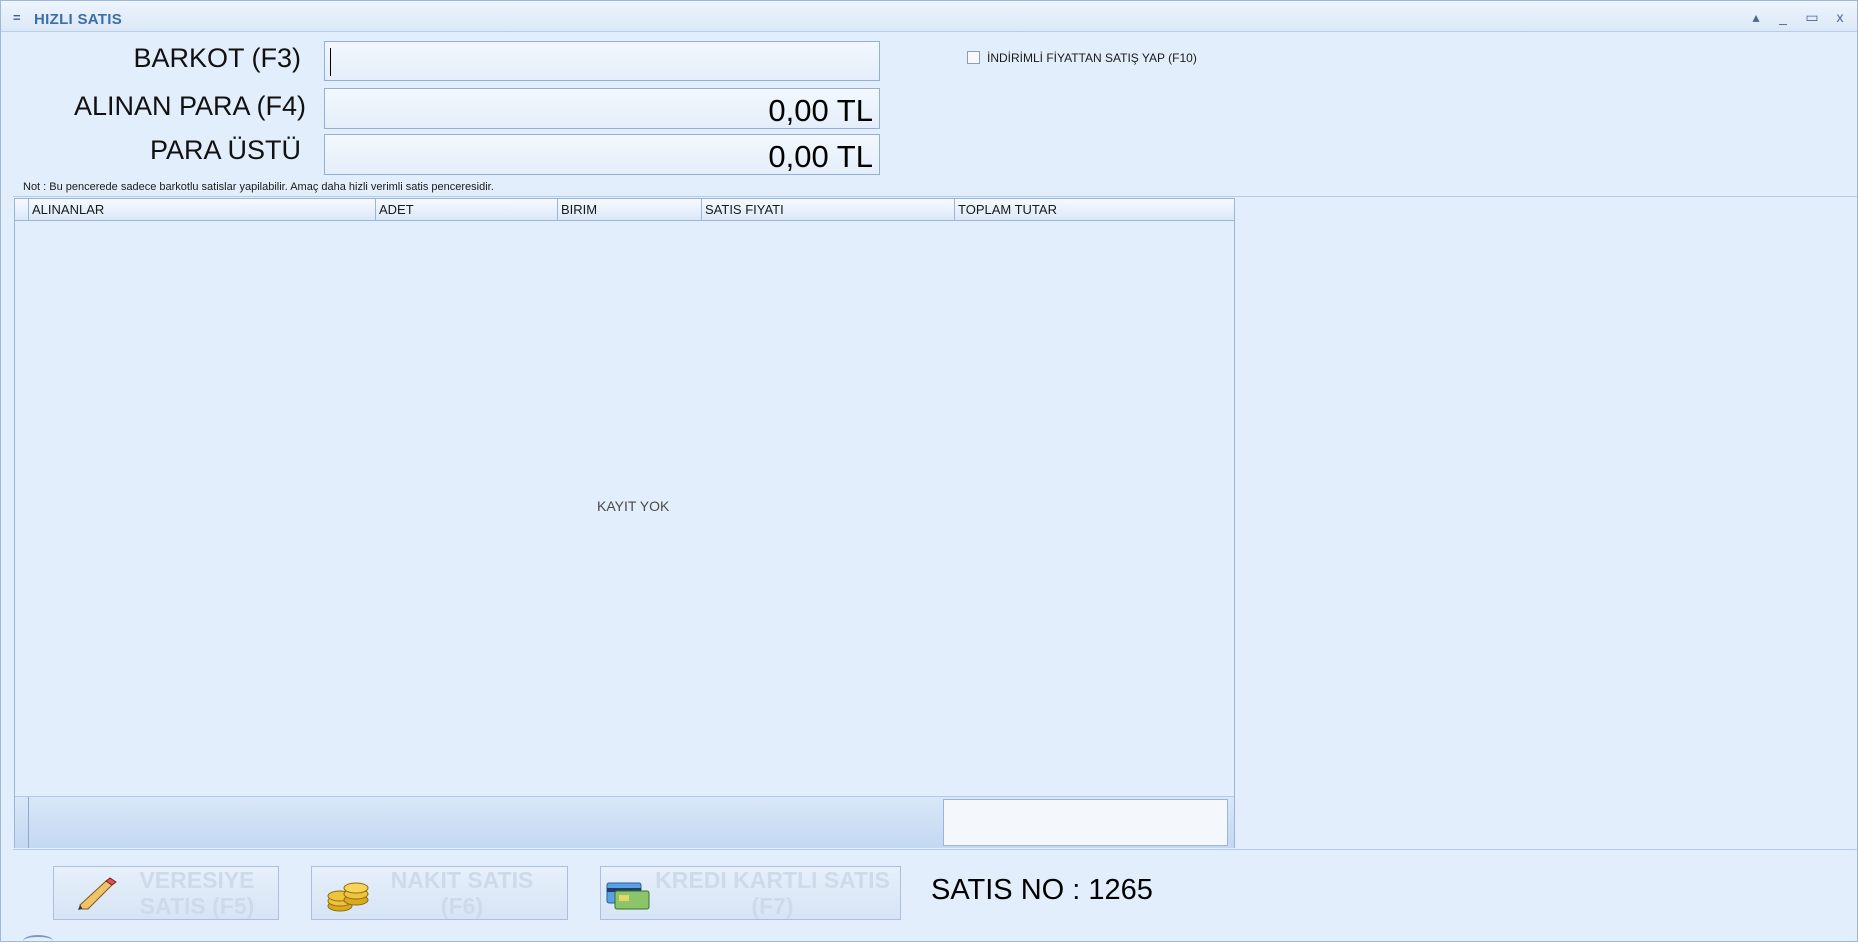  I want to click on window-minimize-icon: _, so click(1783, 17).